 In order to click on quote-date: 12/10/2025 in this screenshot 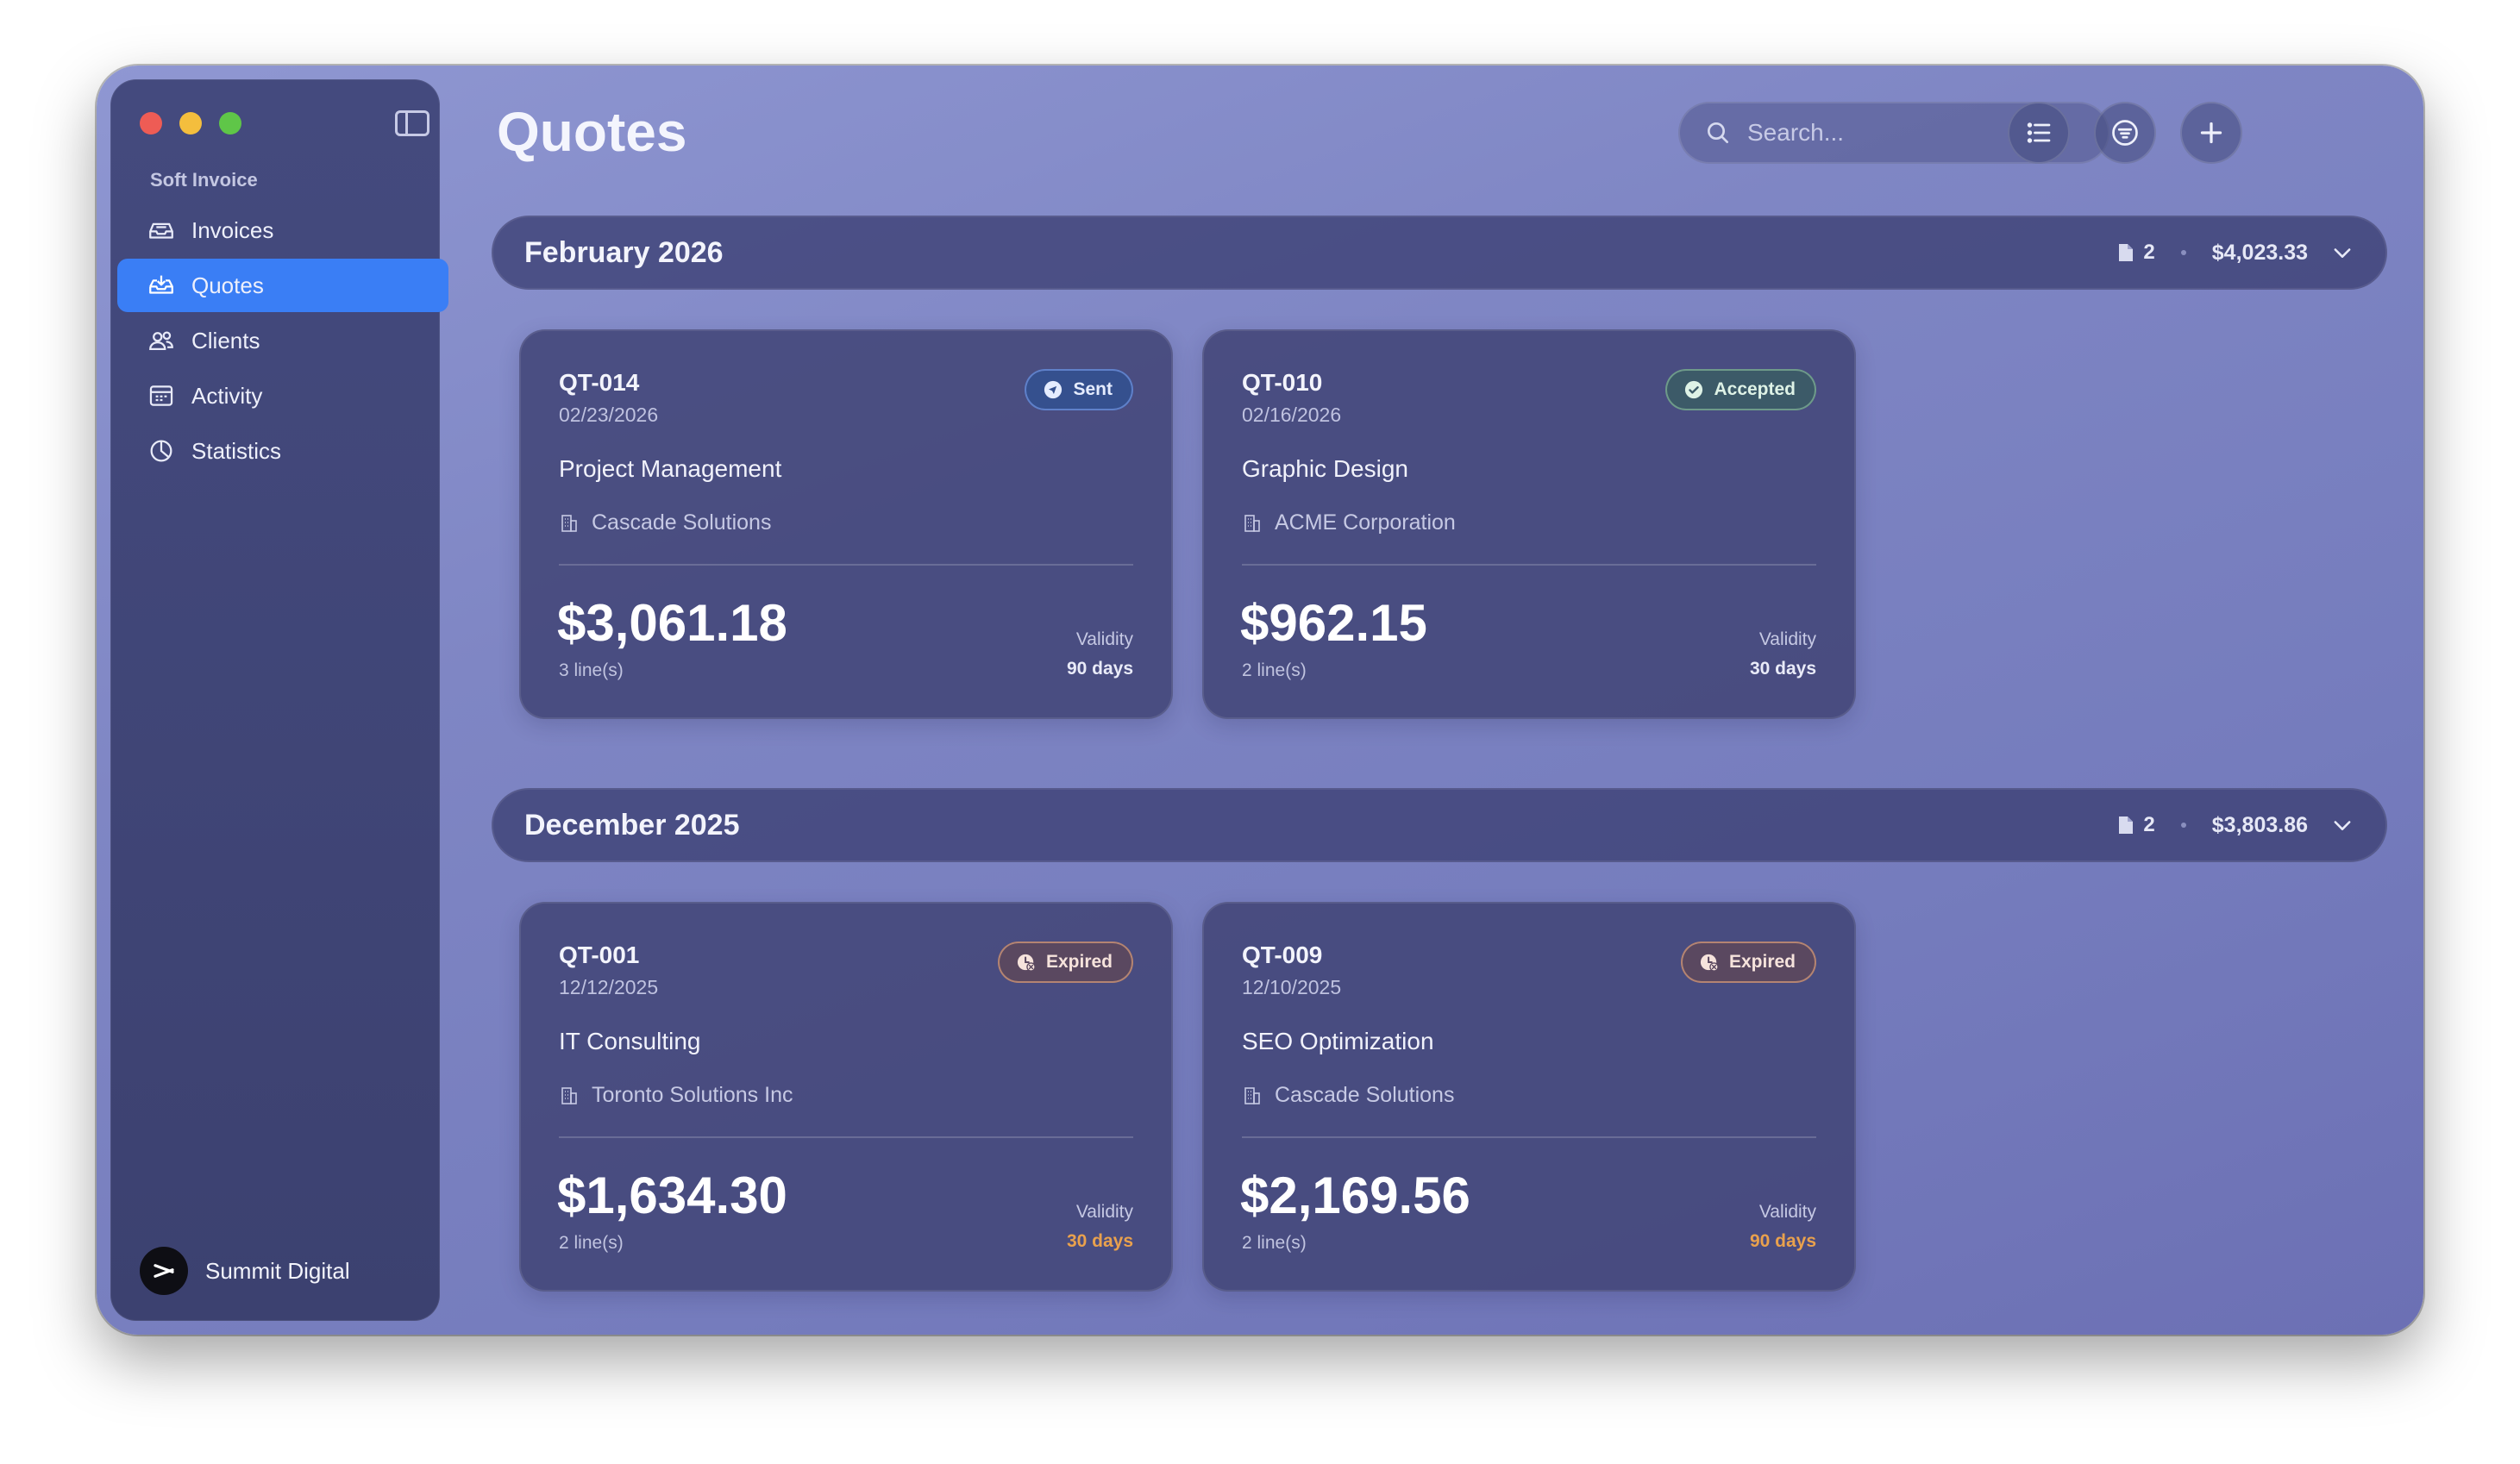, I will do `click(1292, 987)`.